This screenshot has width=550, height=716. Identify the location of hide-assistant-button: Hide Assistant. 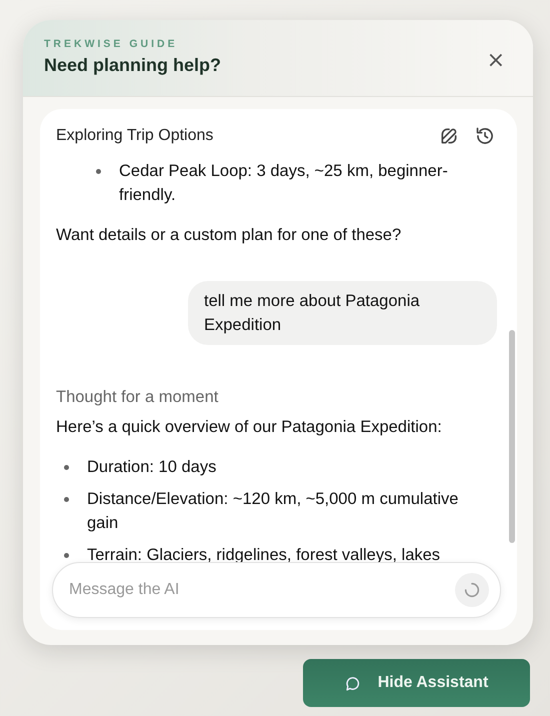
(416, 683).